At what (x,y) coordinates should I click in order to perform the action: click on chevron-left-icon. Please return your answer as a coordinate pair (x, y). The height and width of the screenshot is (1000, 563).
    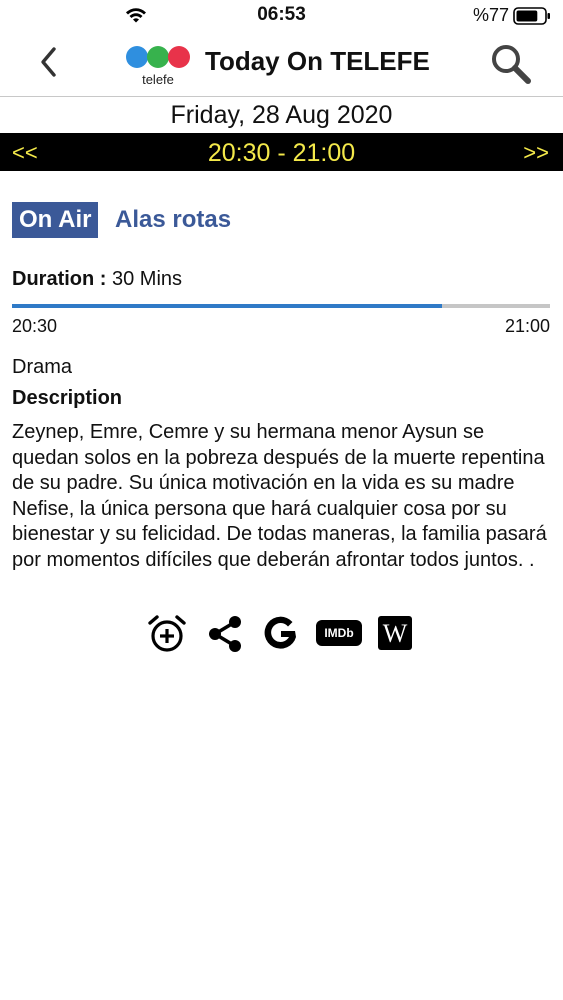
    Looking at the image, I should click on (48, 62).